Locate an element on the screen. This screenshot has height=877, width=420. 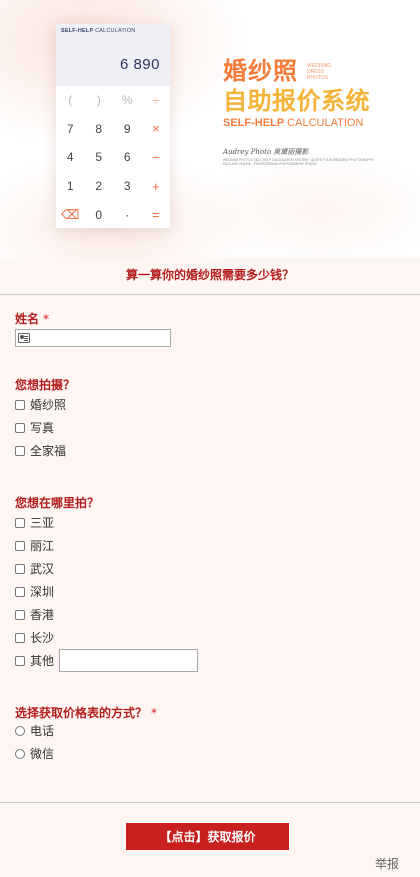
calculator-screen: SELF-HELP CALCULATION 6 890 is located at coordinates (113, 55).